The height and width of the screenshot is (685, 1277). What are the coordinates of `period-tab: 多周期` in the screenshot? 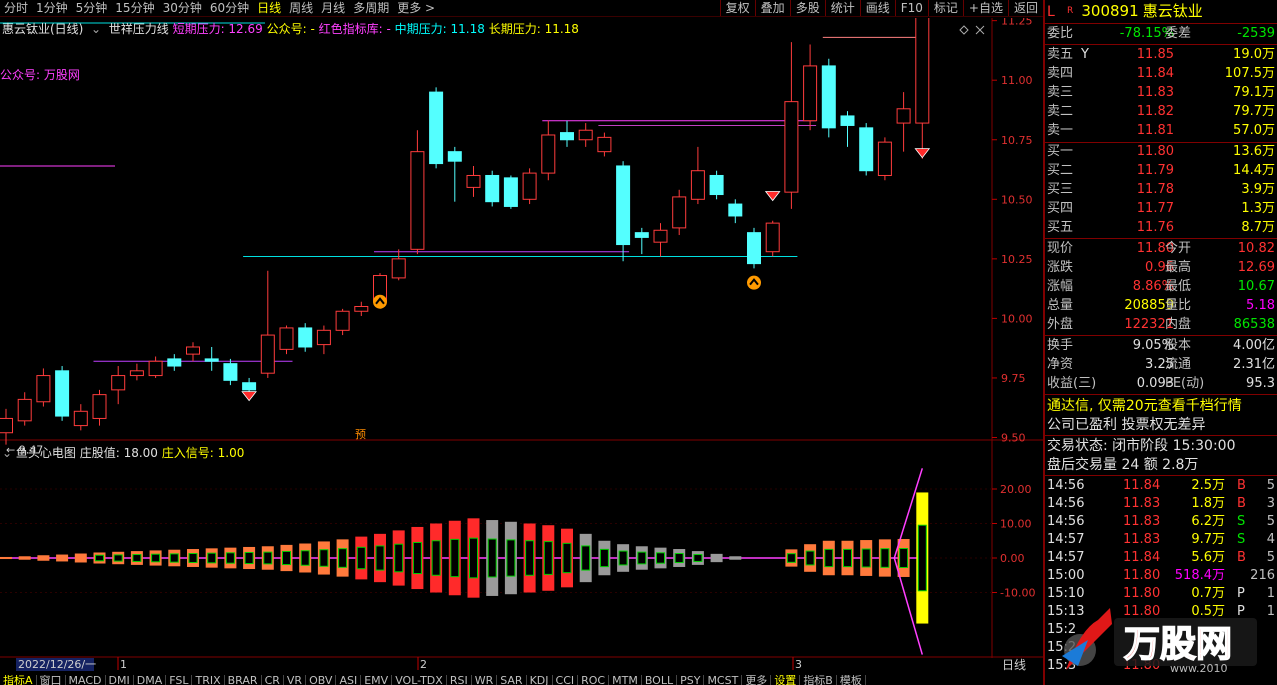 It's located at (371, 8).